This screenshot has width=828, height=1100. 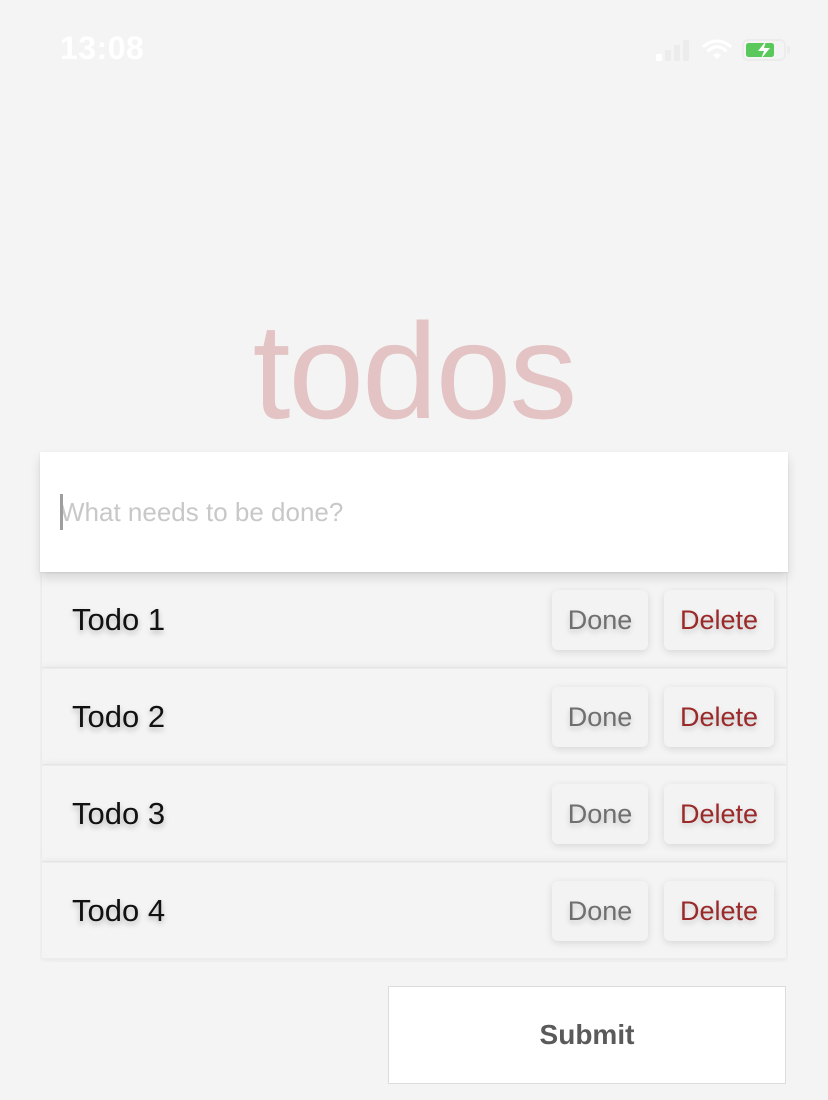 I want to click on todo-label: Todo 2, so click(x=119, y=716).